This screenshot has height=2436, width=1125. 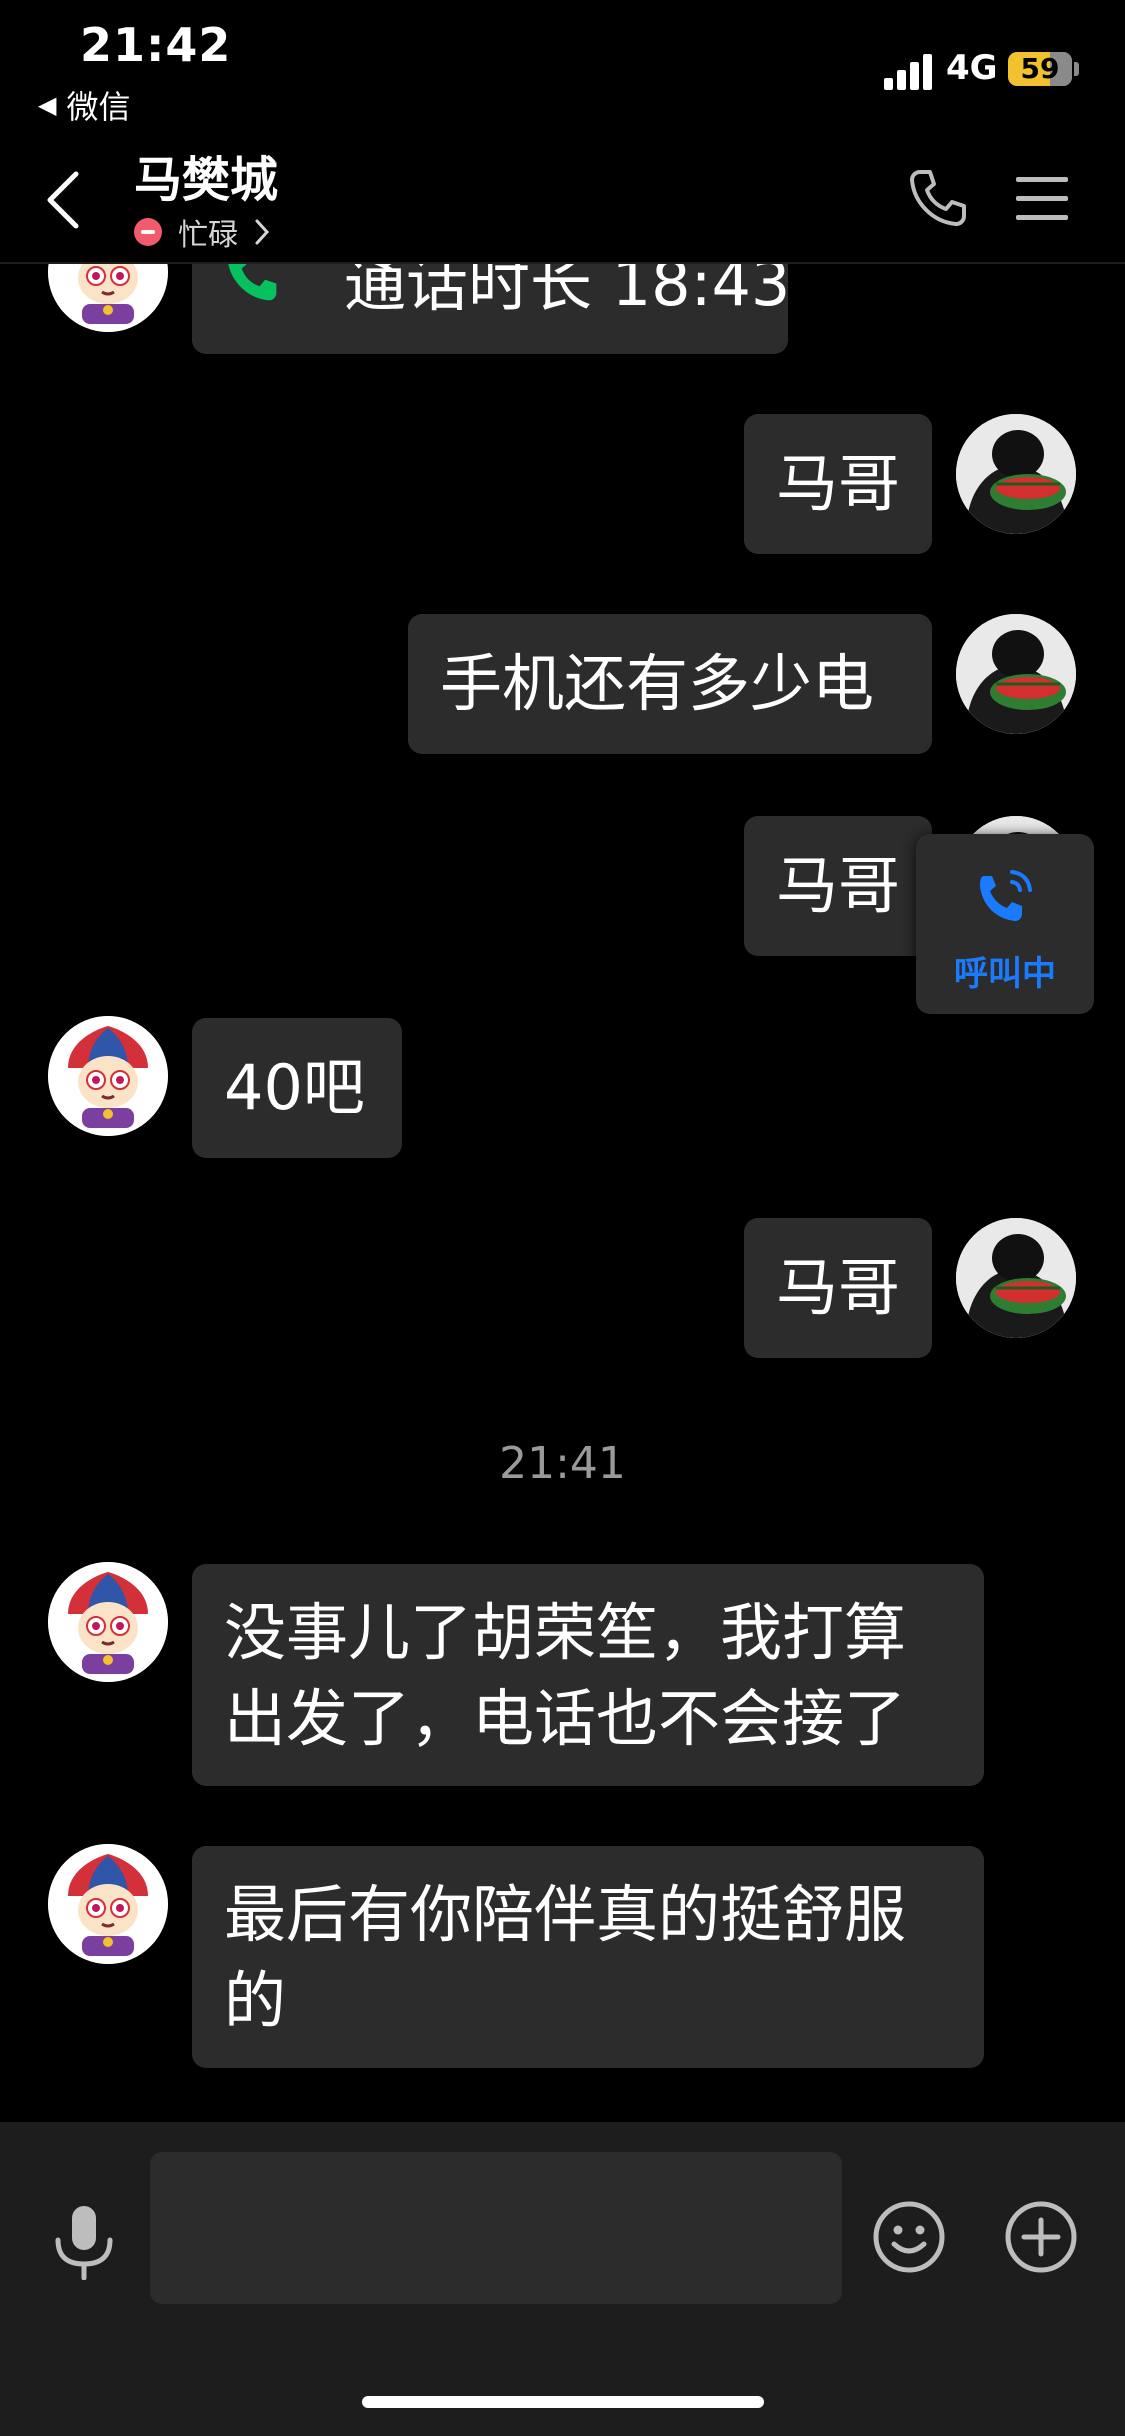 What do you see at coordinates (938, 198) in the screenshot?
I see `phone-call-icon` at bounding box center [938, 198].